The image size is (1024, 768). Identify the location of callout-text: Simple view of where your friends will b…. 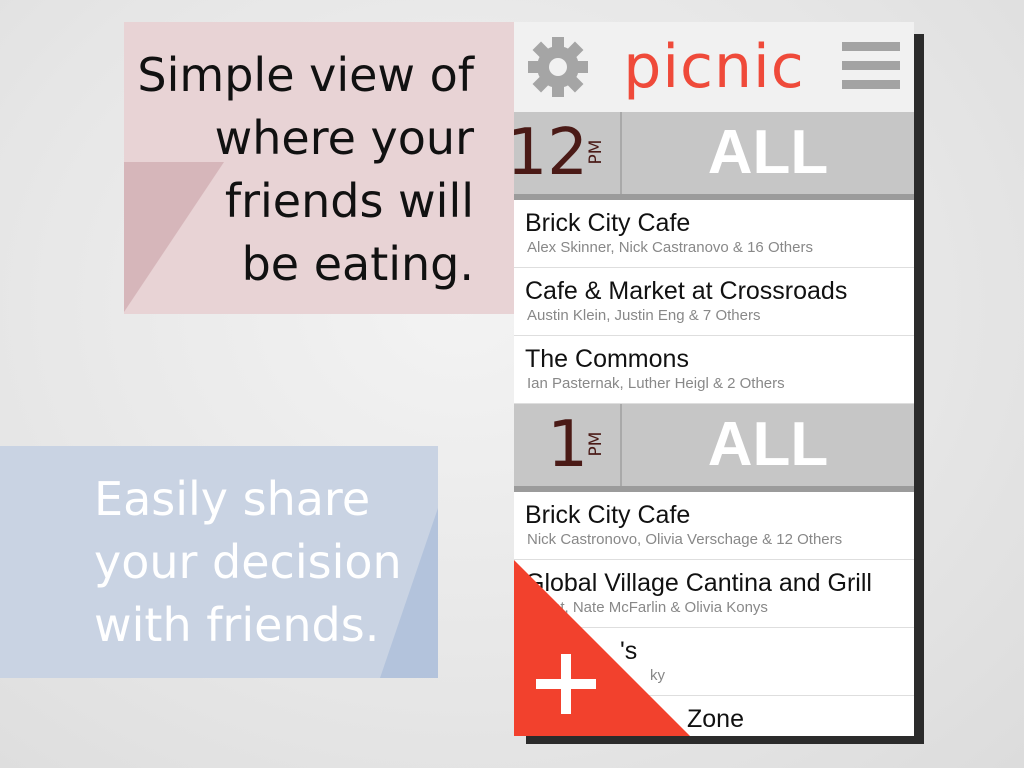
(305, 169).